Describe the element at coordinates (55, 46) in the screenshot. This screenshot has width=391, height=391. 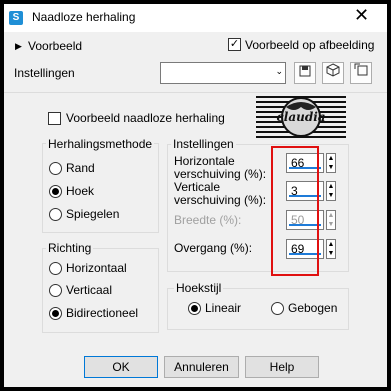
I see `preview-expander-label: Voorbeeld` at that location.